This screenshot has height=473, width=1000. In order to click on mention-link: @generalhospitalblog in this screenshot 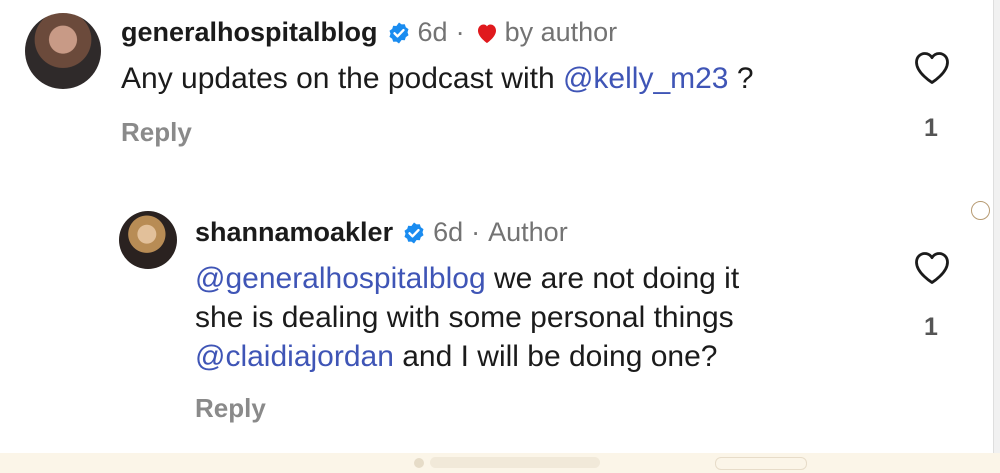, I will do `click(340, 278)`.